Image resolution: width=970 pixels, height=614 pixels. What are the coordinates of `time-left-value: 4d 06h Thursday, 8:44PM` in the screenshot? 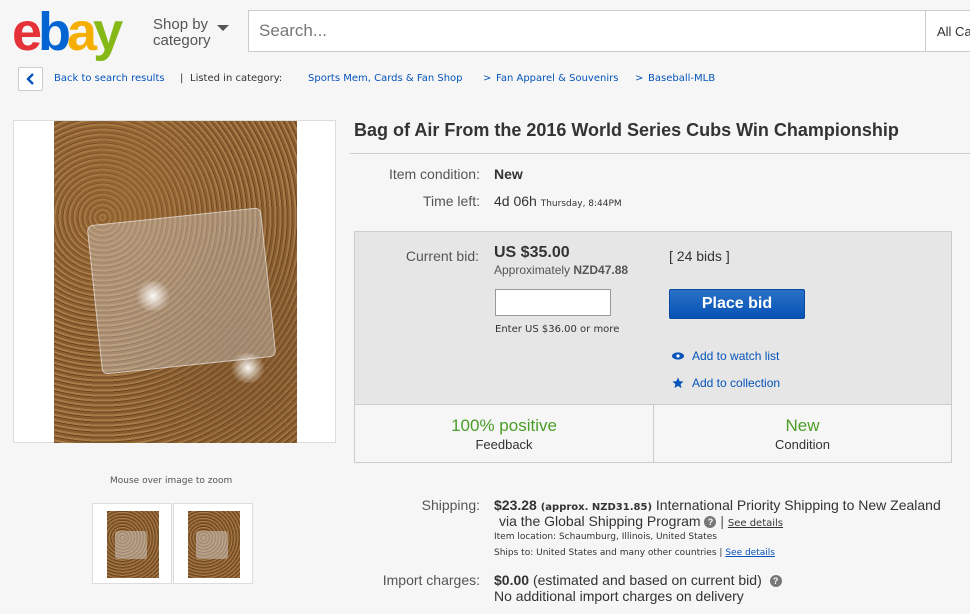 It's located at (558, 201).